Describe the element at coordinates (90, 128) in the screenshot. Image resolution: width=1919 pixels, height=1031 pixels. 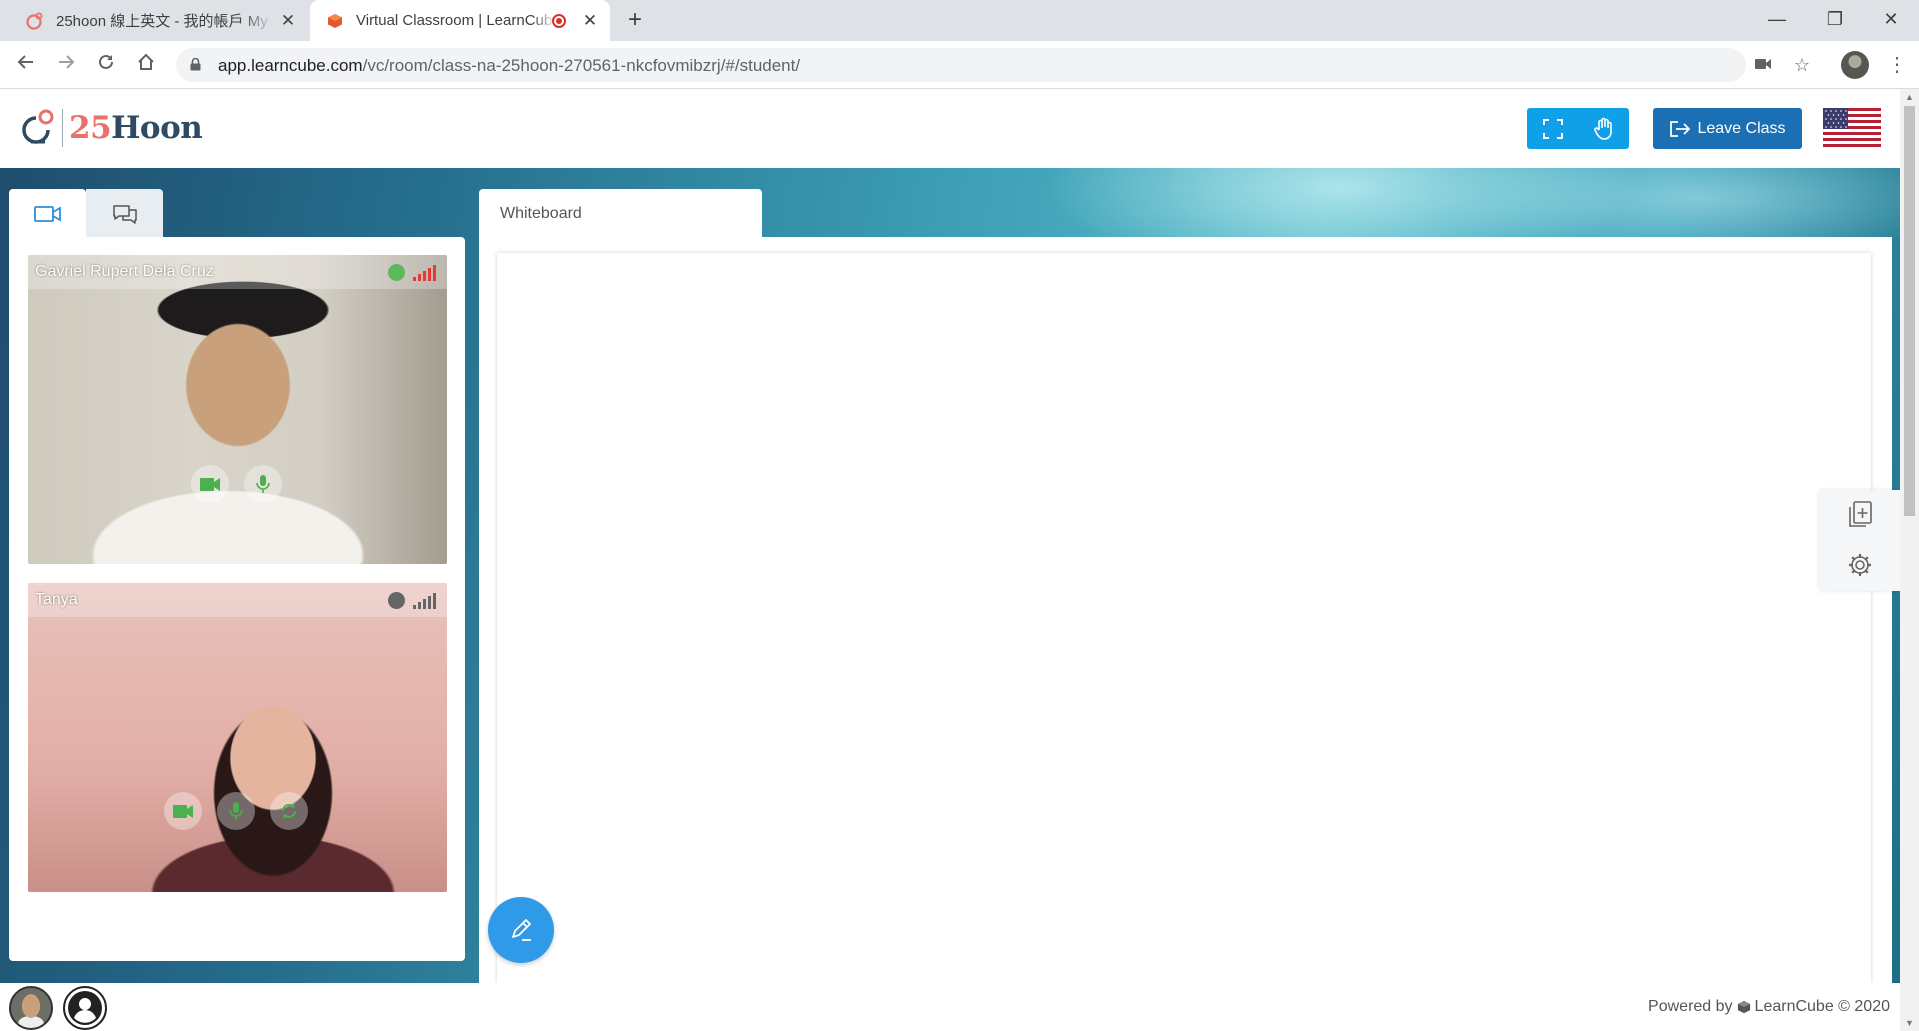
I see `logo-number: 25` at that location.